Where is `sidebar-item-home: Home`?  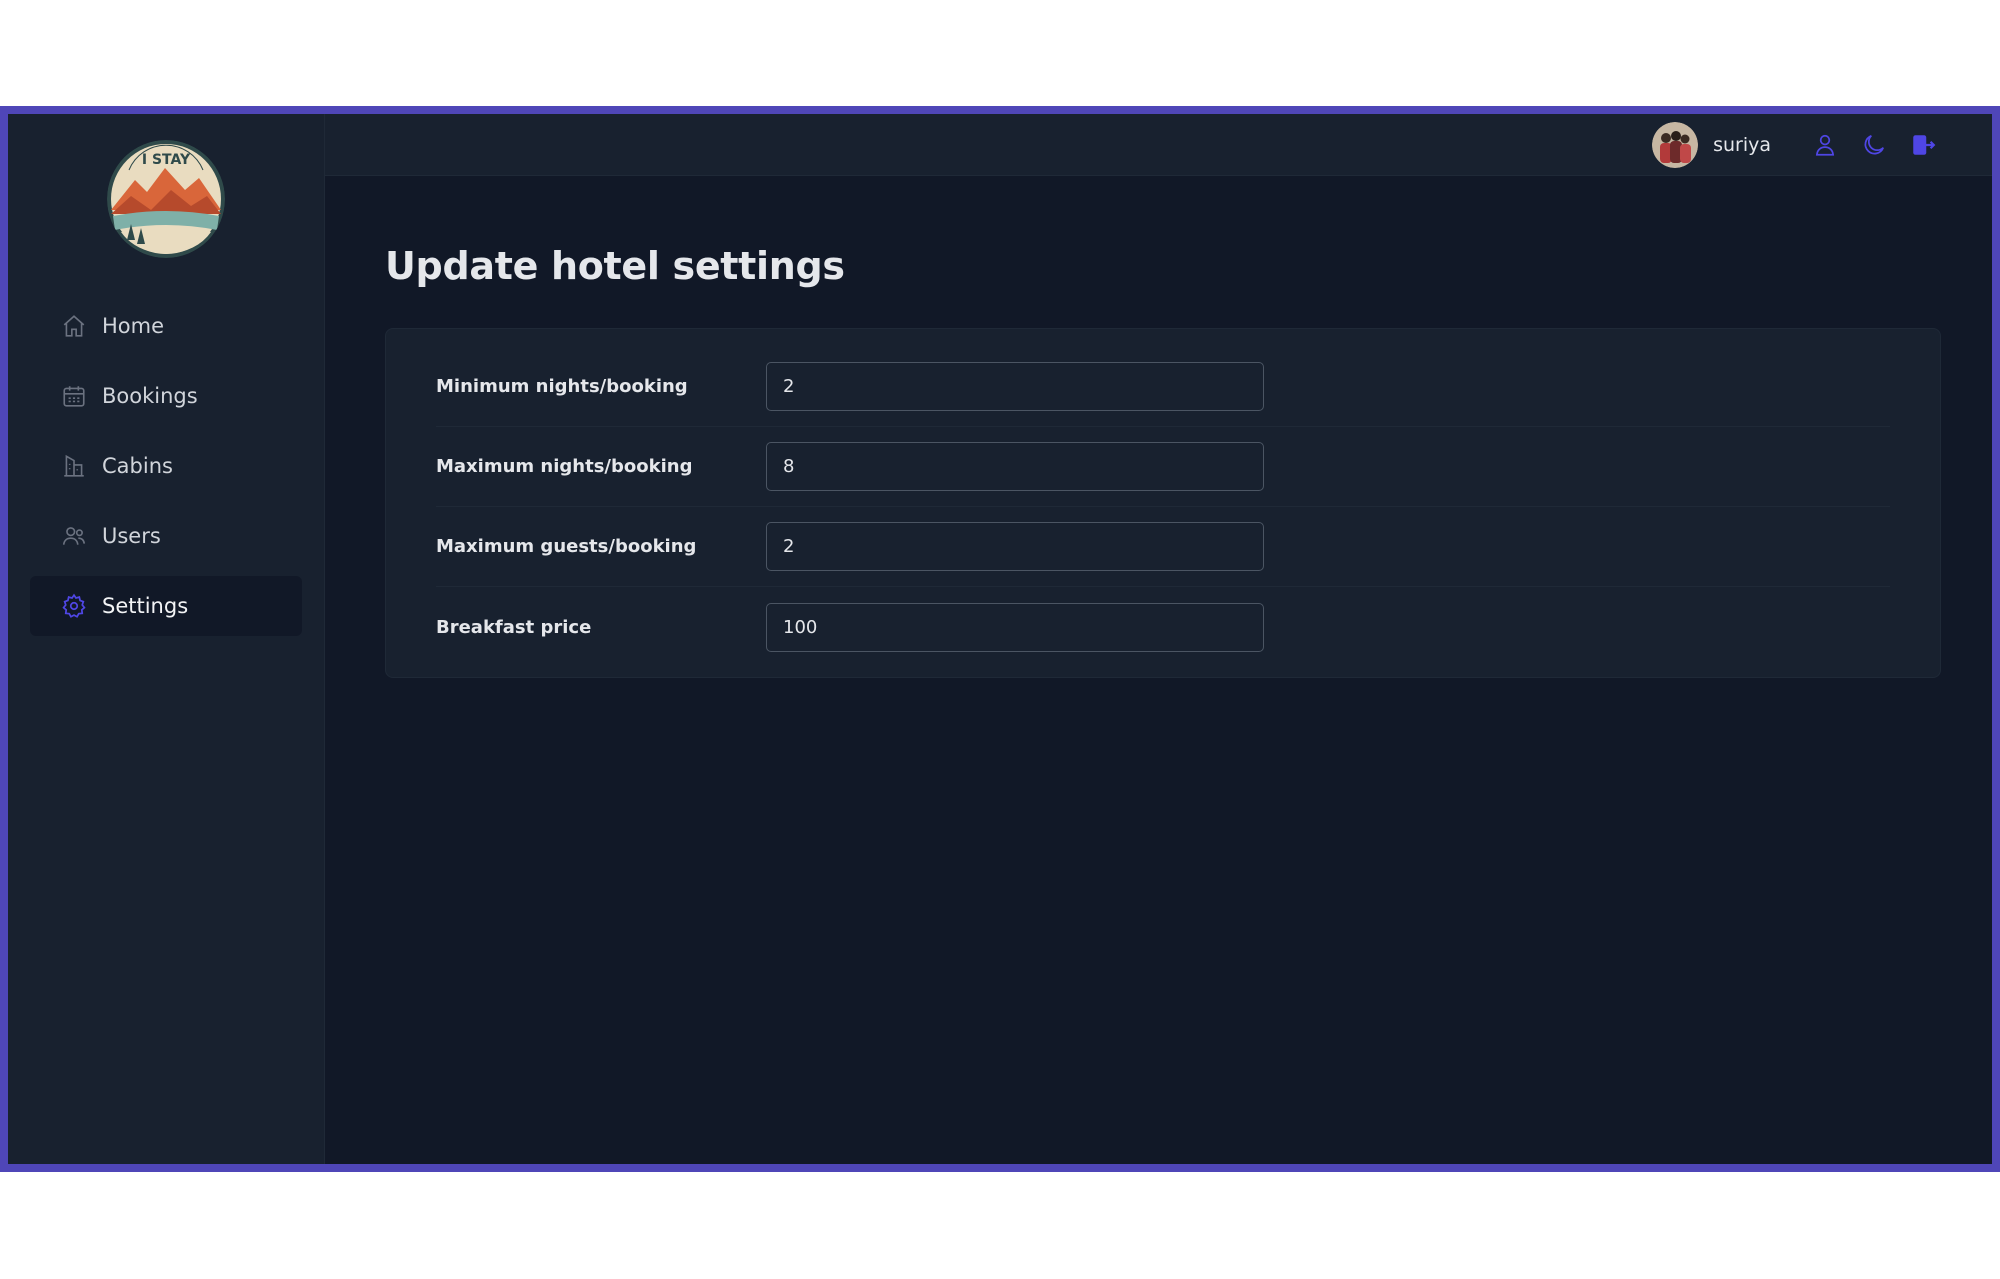
sidebar-item-home: Home is located at coordinates (166, 326).